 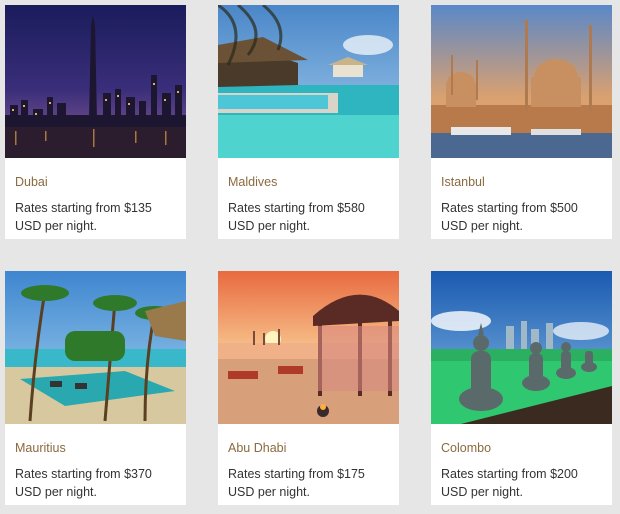 I want to click on destination-rate: Rates starting from $200 USD per night., so click(x=509, y=483).